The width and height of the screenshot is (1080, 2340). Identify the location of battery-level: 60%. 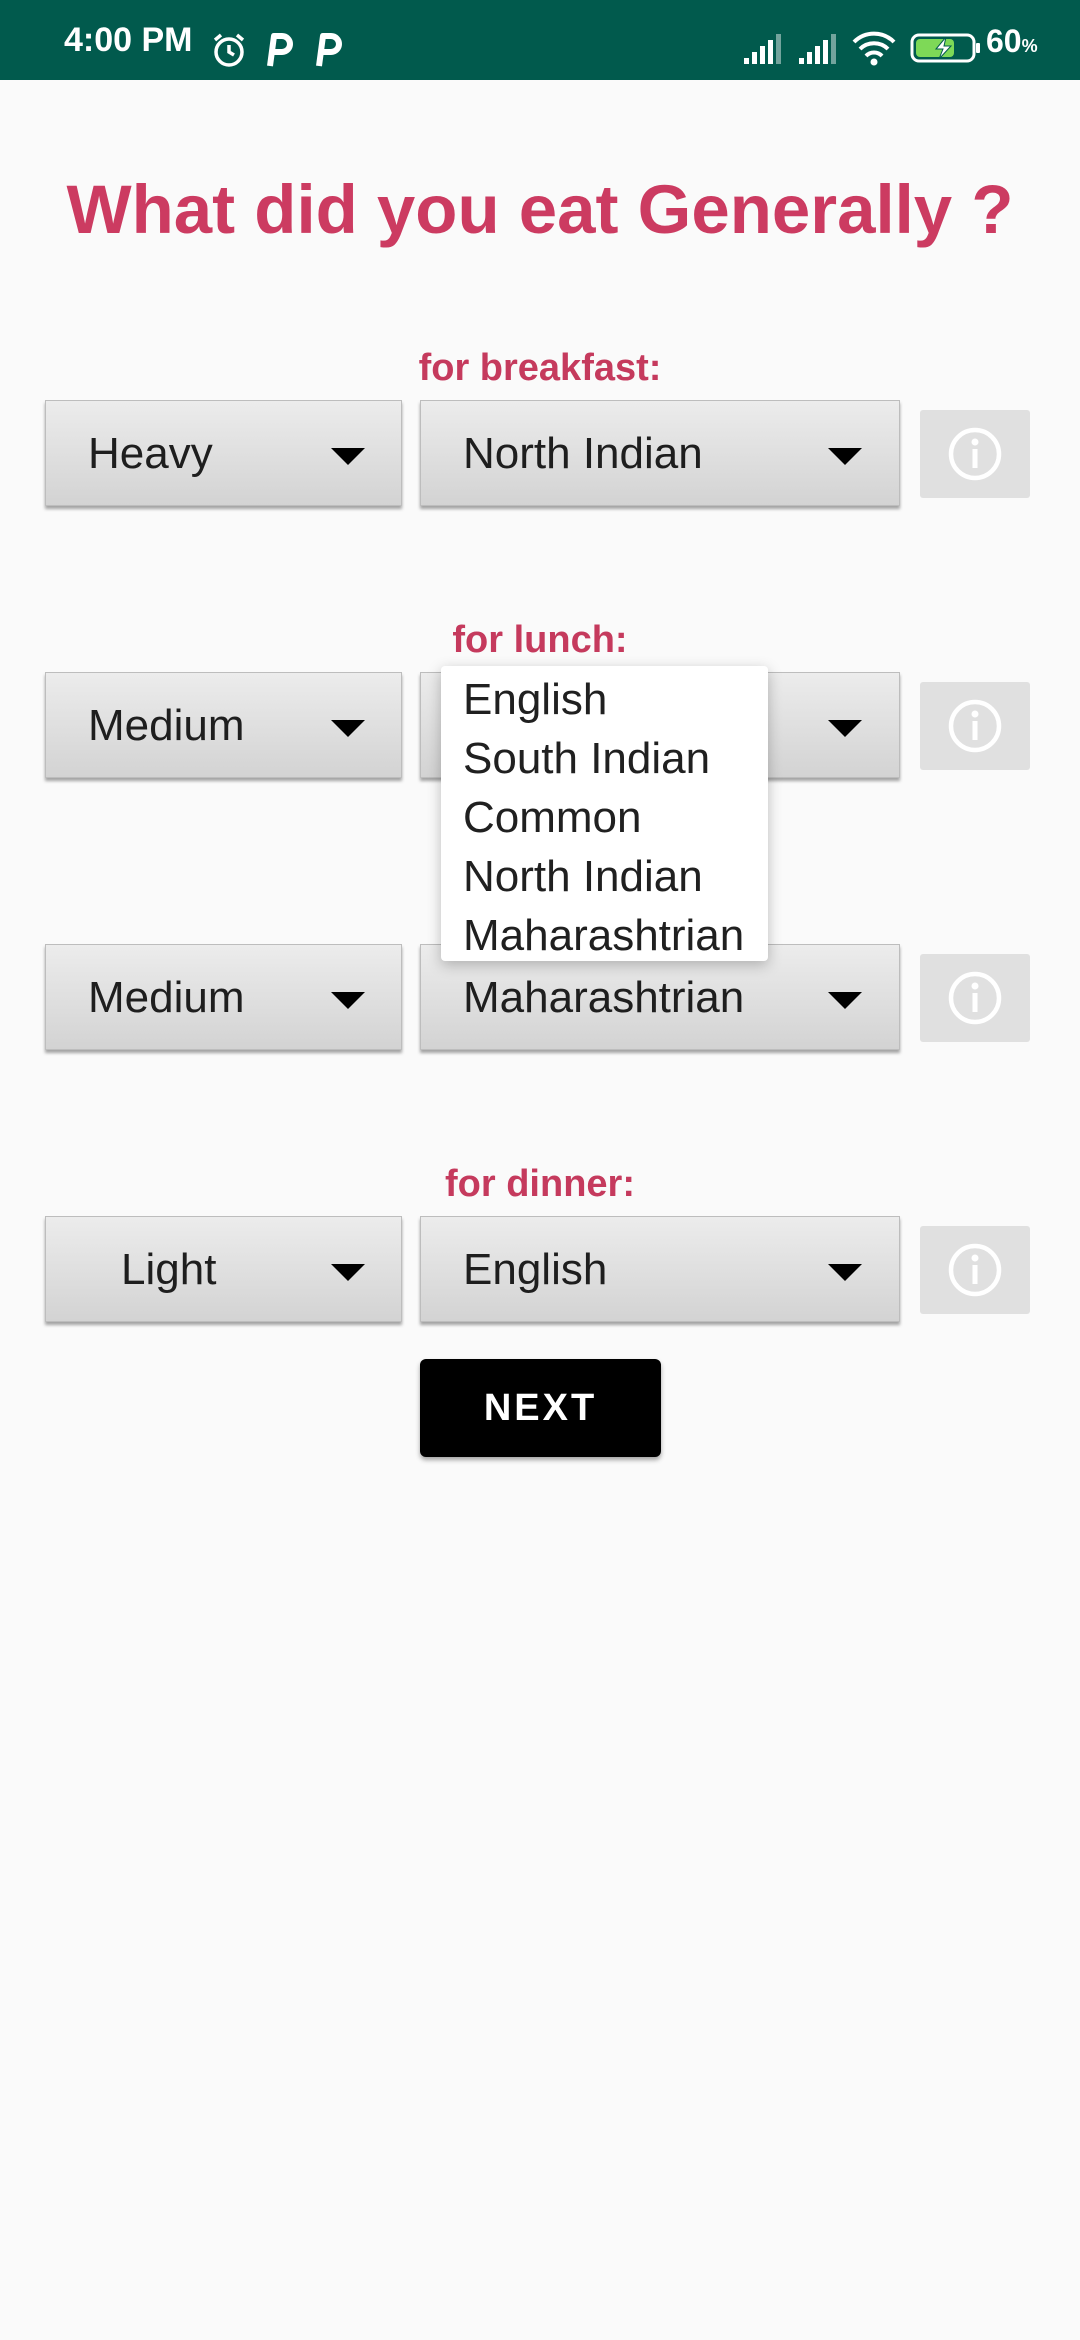
(1012, 43).